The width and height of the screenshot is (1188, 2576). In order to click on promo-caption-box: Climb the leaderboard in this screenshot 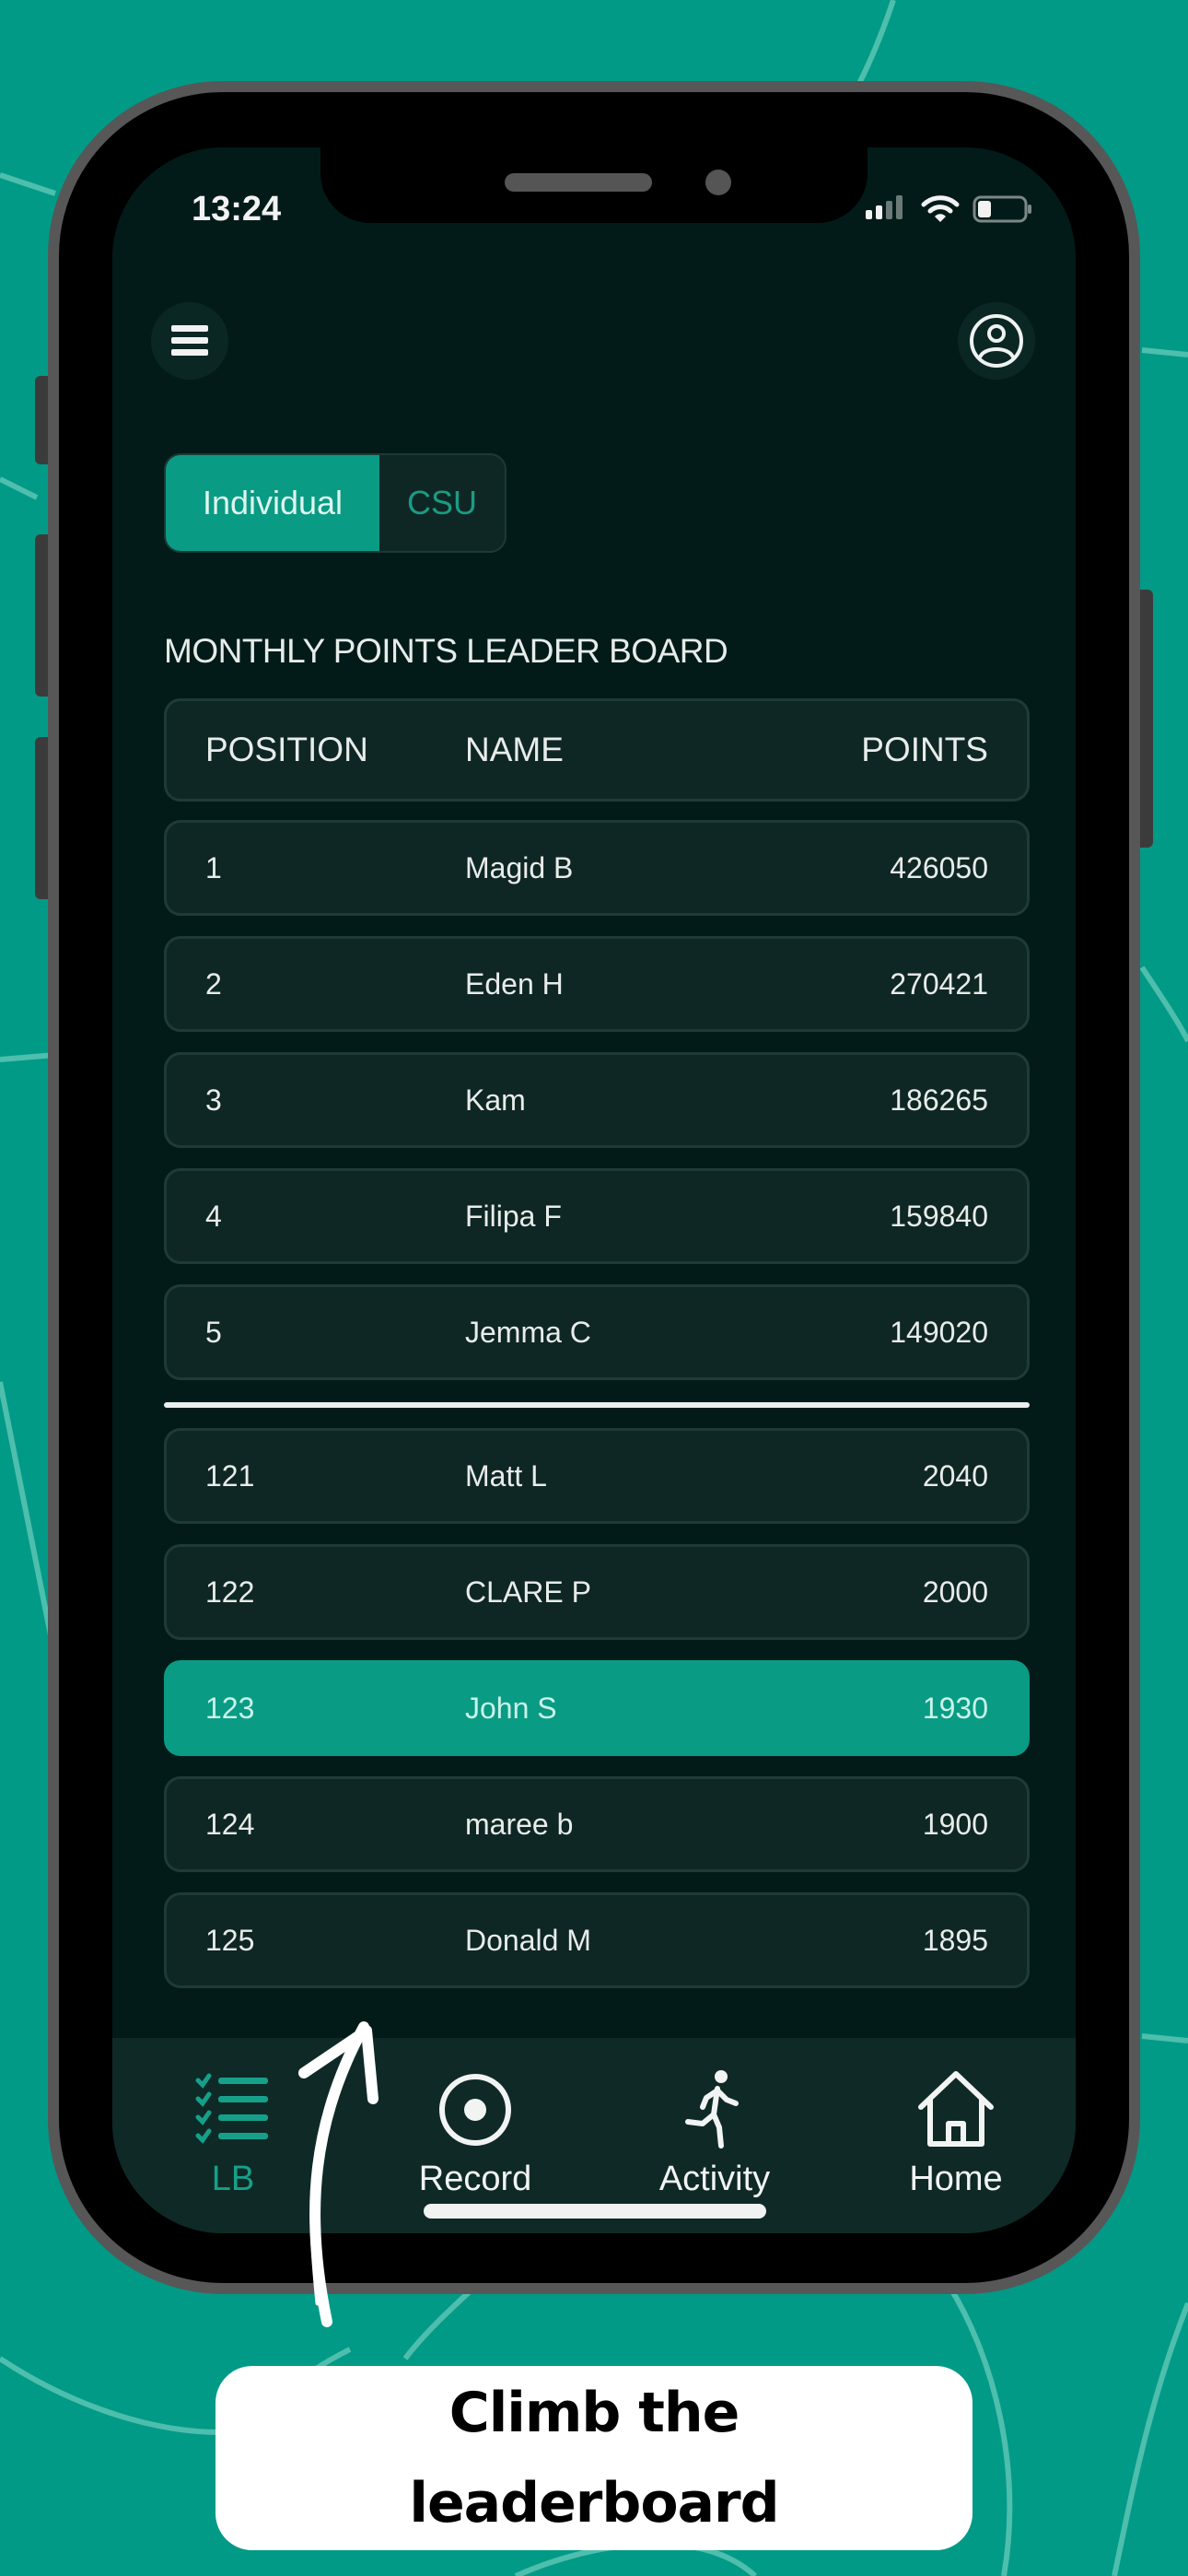, I will do `click(594, 2458)`.